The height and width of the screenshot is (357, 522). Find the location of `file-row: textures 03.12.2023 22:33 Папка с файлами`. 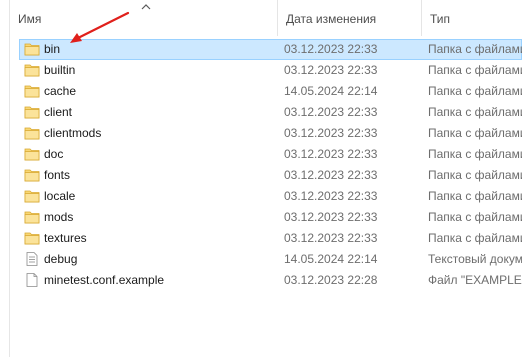

file-row: textures 03.12.2023 22:33 Папка с файлами is located at coordinates (270, 238).